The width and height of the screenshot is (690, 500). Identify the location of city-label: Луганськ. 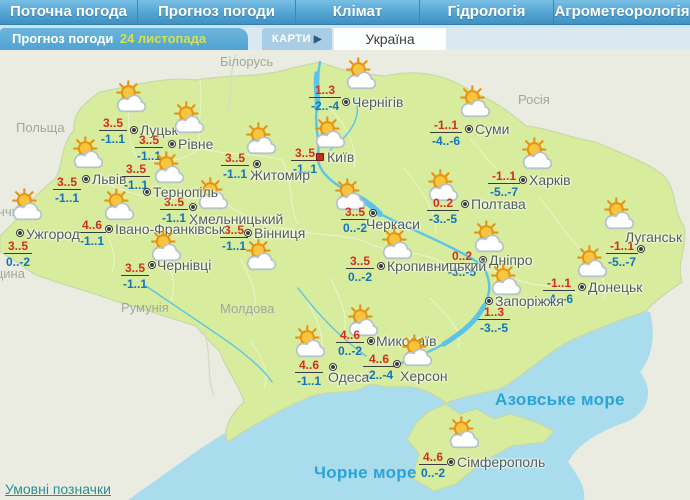
(653, 237).